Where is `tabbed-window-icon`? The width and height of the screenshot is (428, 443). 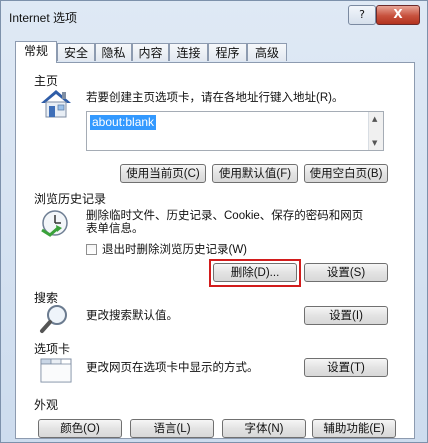 tabbed-window-icon is located at coordinates (56, 370).